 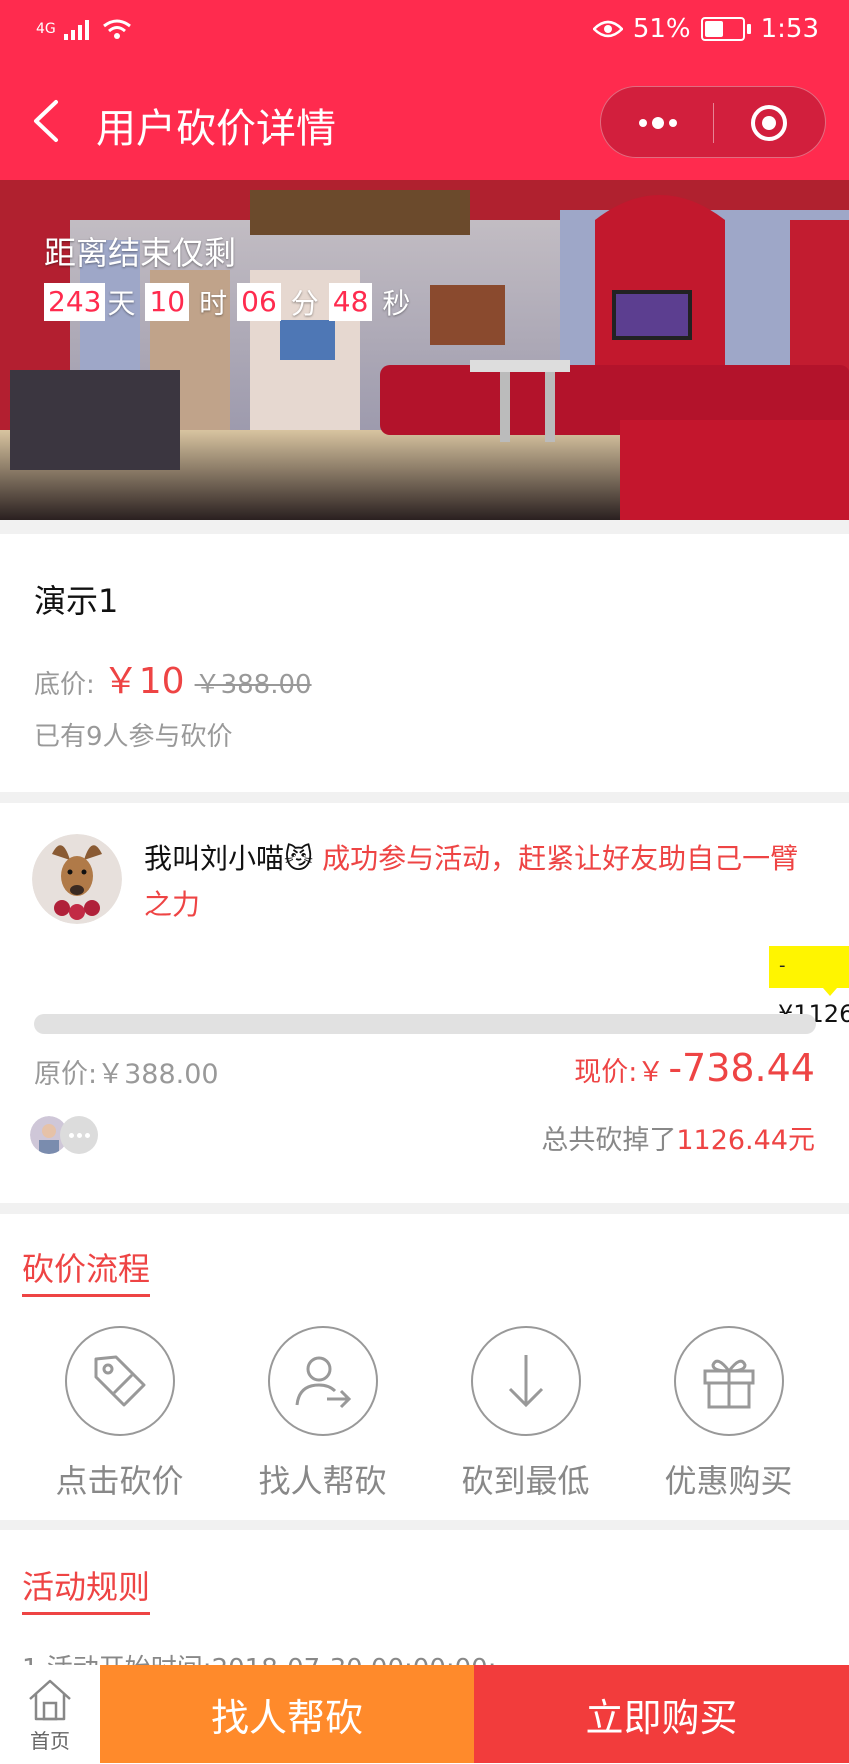 I want to click on participant-name: 我叫刘小喵😼, so click(x=229, y=858).